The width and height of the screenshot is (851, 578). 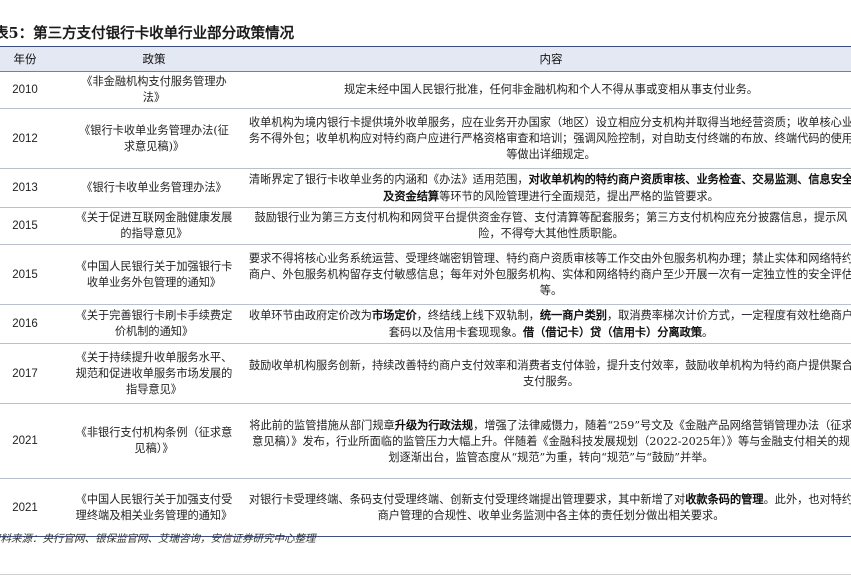 I want to click on policy-cell: 《非银行支付机构条例（征求意见稿）》, so click(x=154, y=441).